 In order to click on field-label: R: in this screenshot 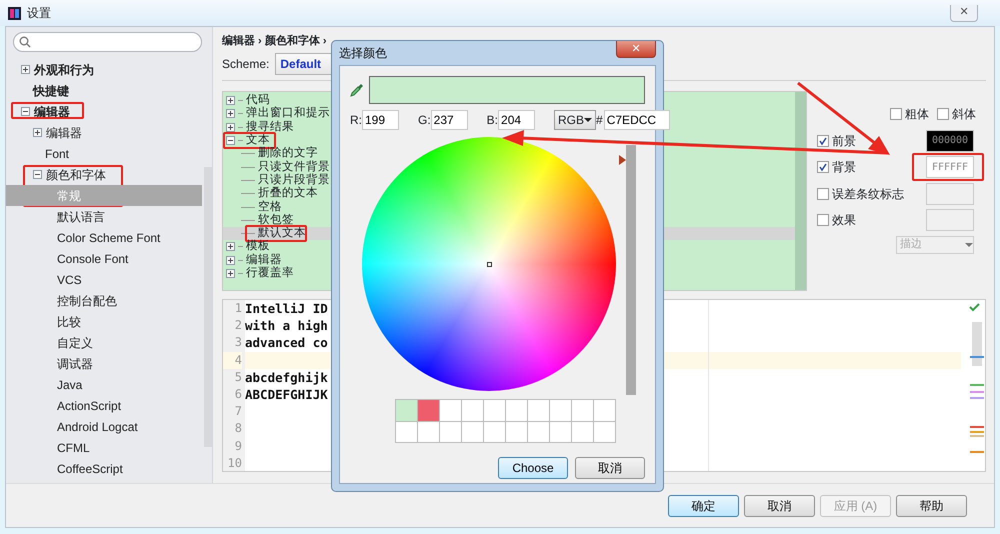, I will do `click(356, 120)`.